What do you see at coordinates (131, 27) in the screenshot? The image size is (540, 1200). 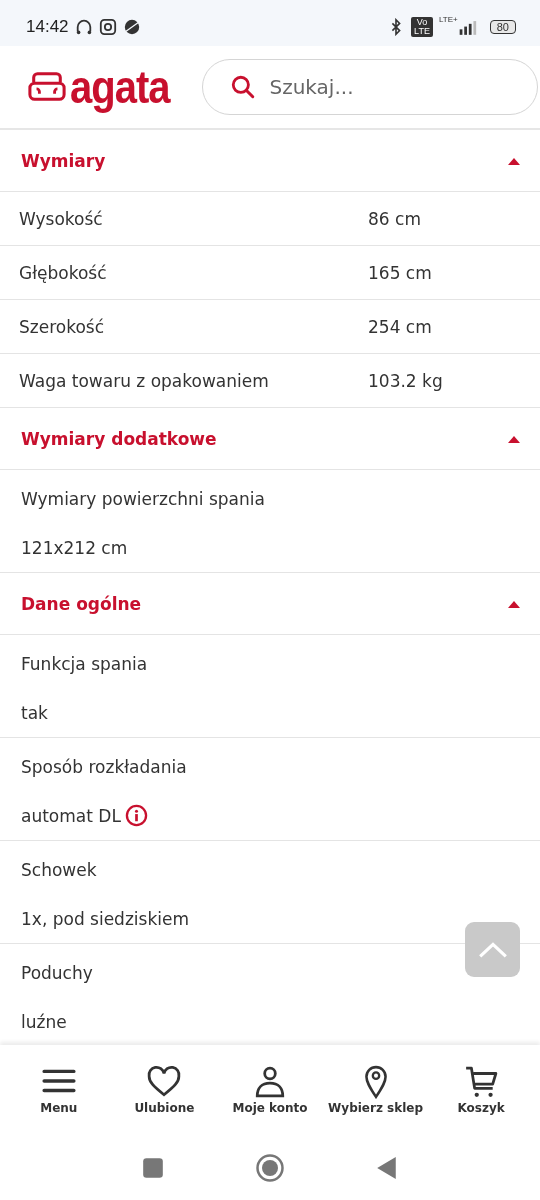 I see `planet-icon` at bounding box center [131, 27].